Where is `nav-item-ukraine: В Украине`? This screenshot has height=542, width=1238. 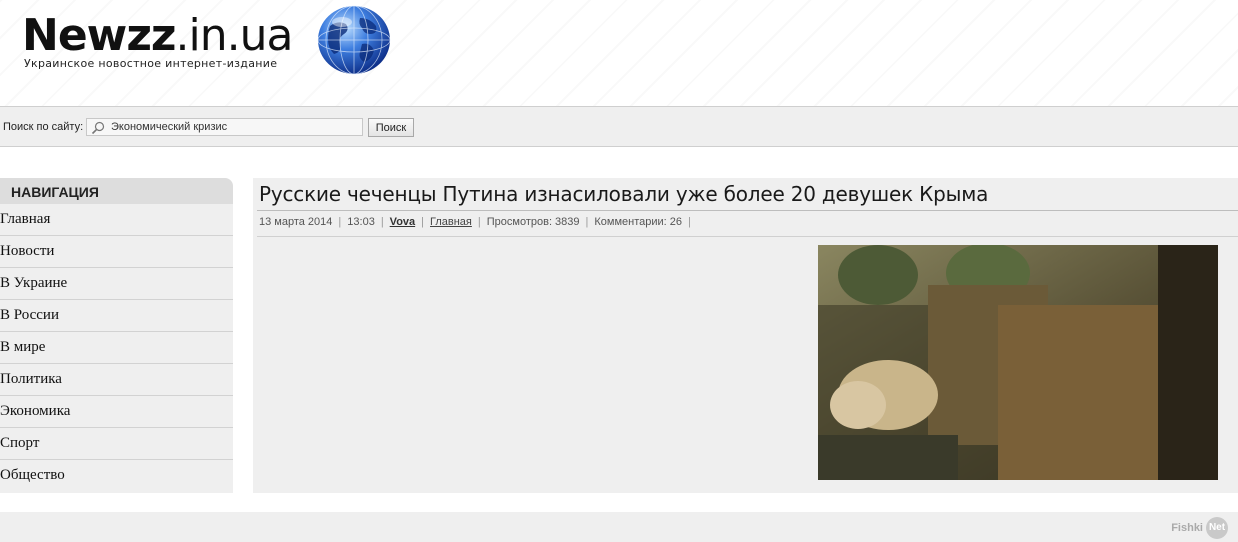
nav-item-ukraine: В Украине is located at coordinates (116, 284).